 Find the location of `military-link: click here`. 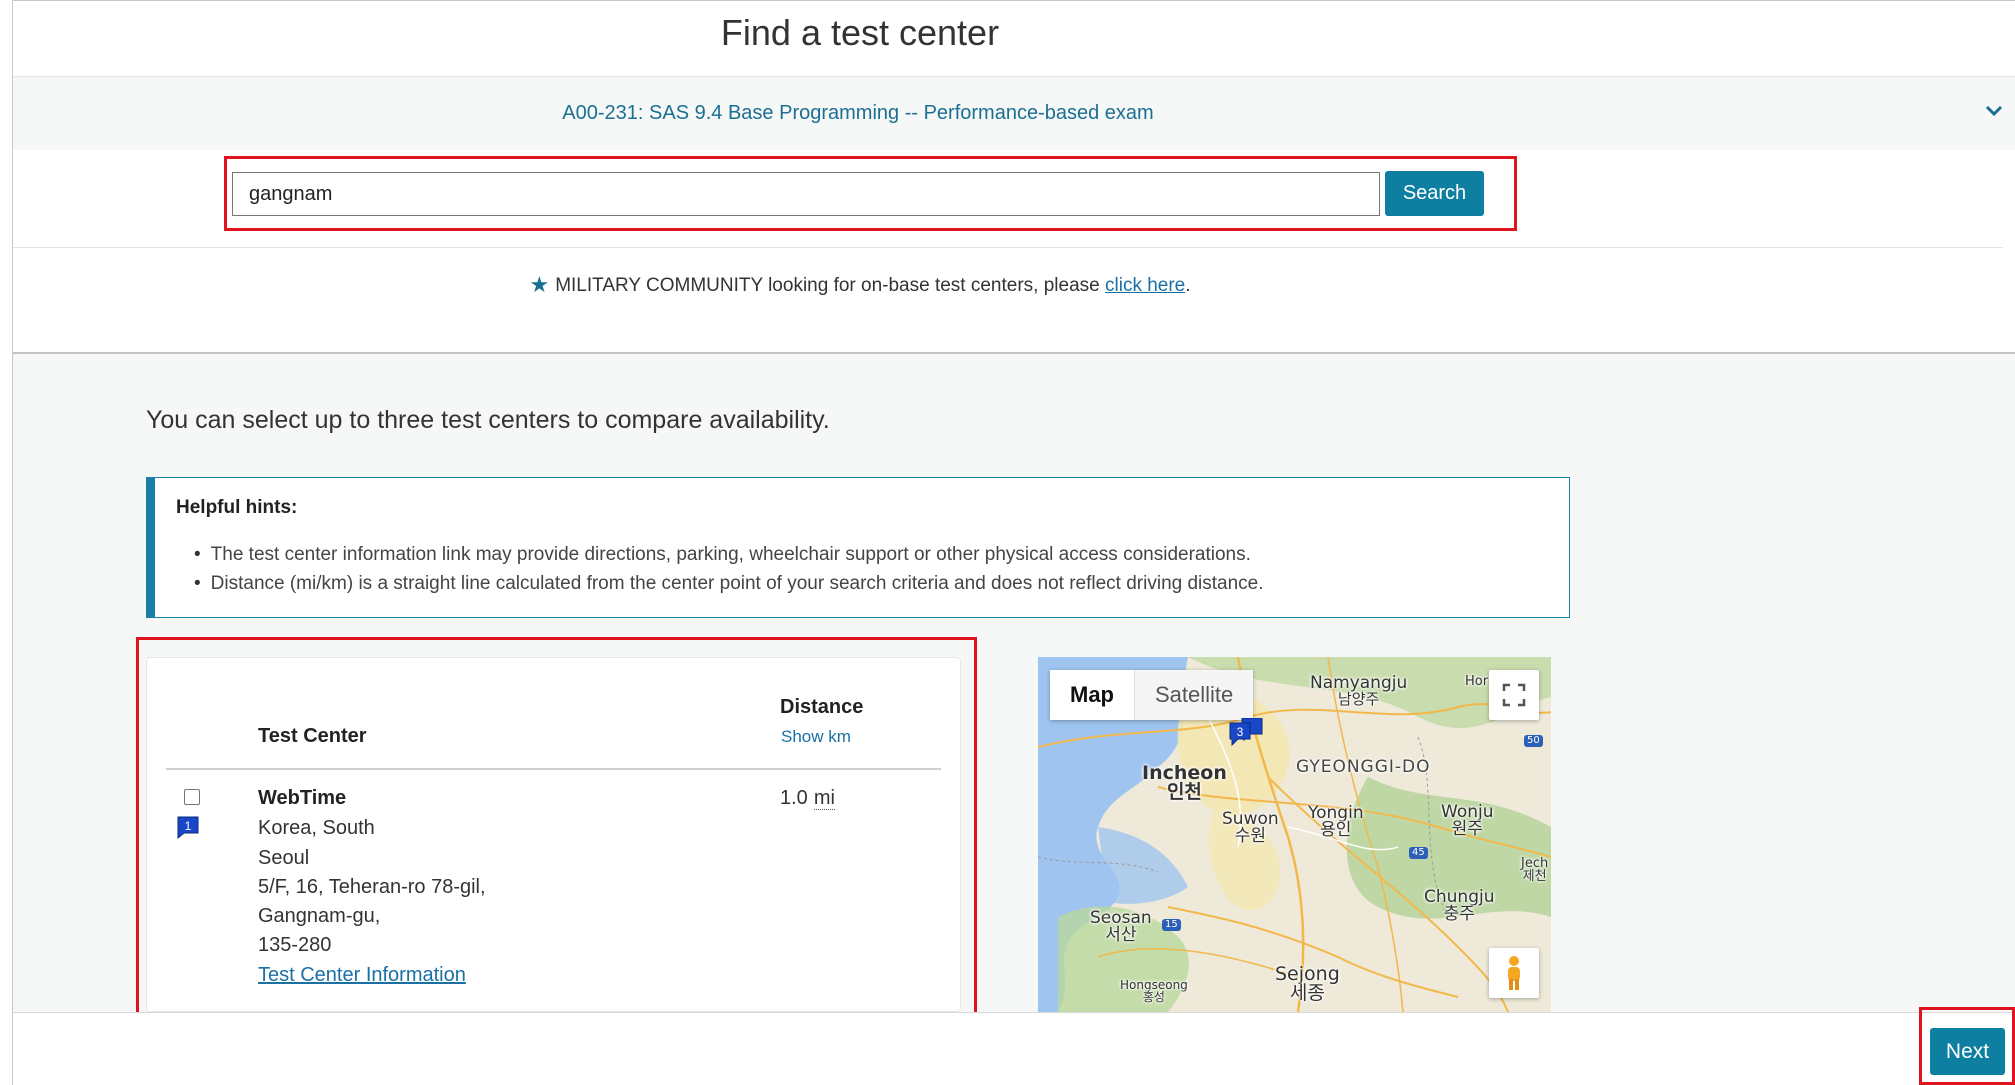

military-link: click here is located at coordinates (1145, 285).